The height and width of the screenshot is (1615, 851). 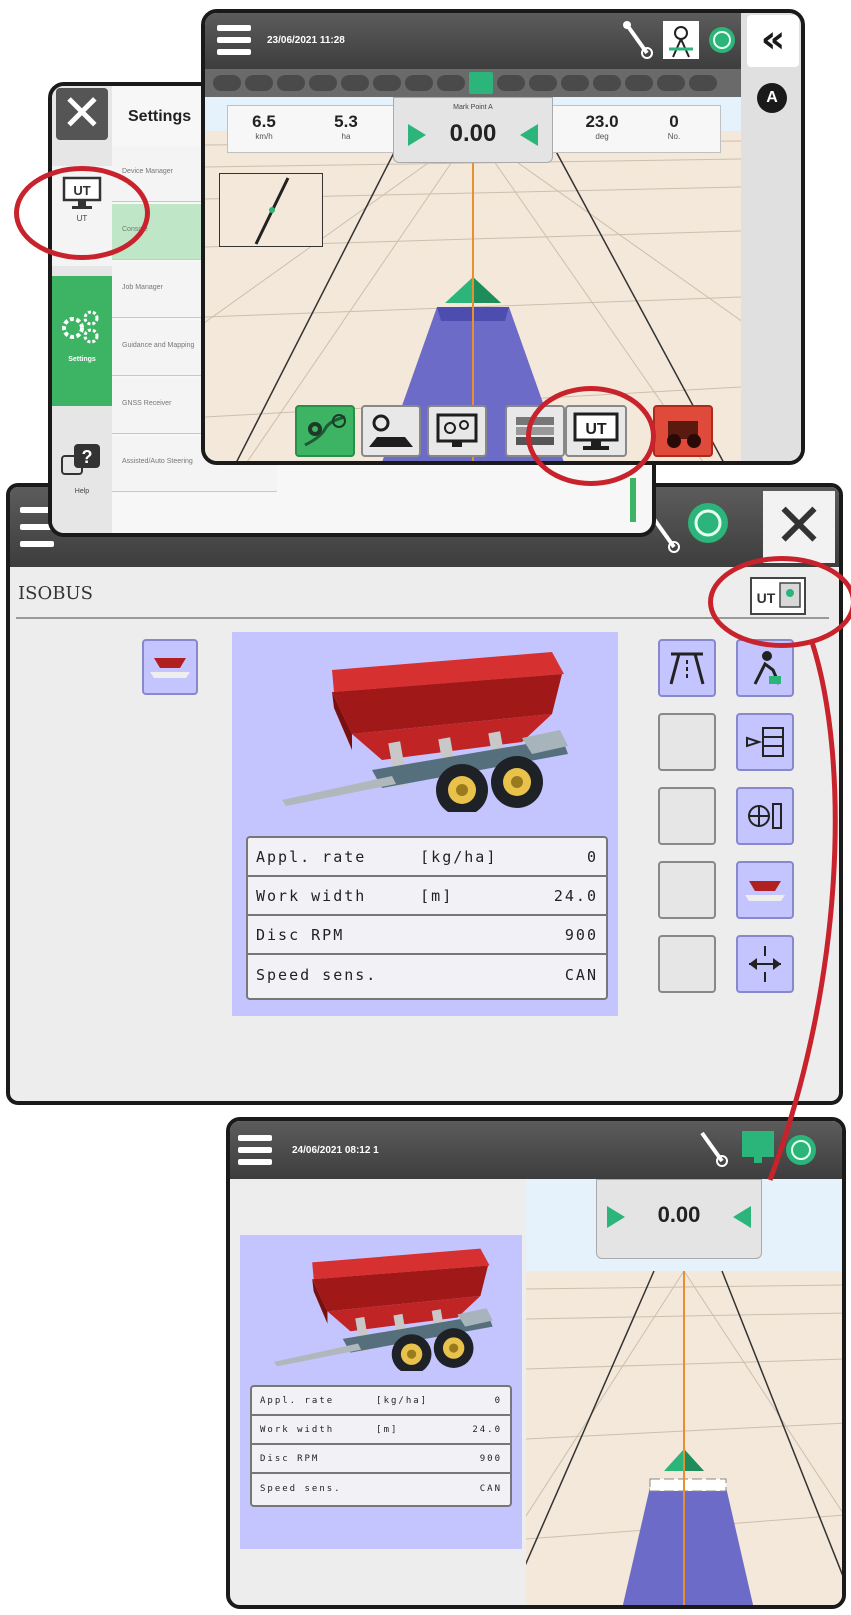 I want to click on ut-status-icon, so click(x=758, y=1147).